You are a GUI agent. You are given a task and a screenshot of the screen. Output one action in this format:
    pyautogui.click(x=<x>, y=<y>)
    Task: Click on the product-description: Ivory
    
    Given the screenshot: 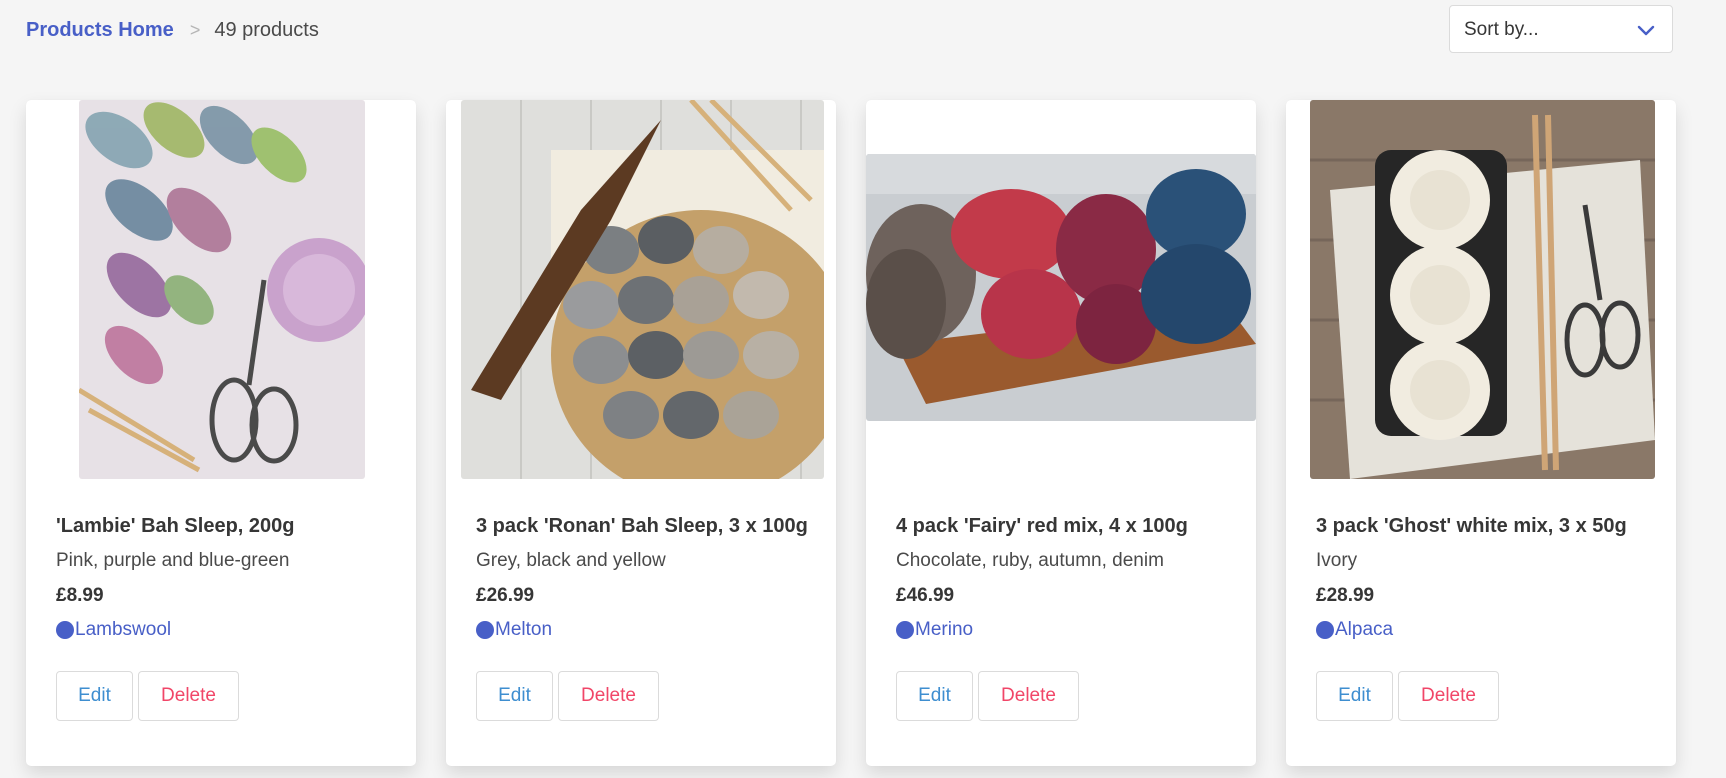 What is the action you would take?
    pyautogui.click(x=1337, y=560)
    